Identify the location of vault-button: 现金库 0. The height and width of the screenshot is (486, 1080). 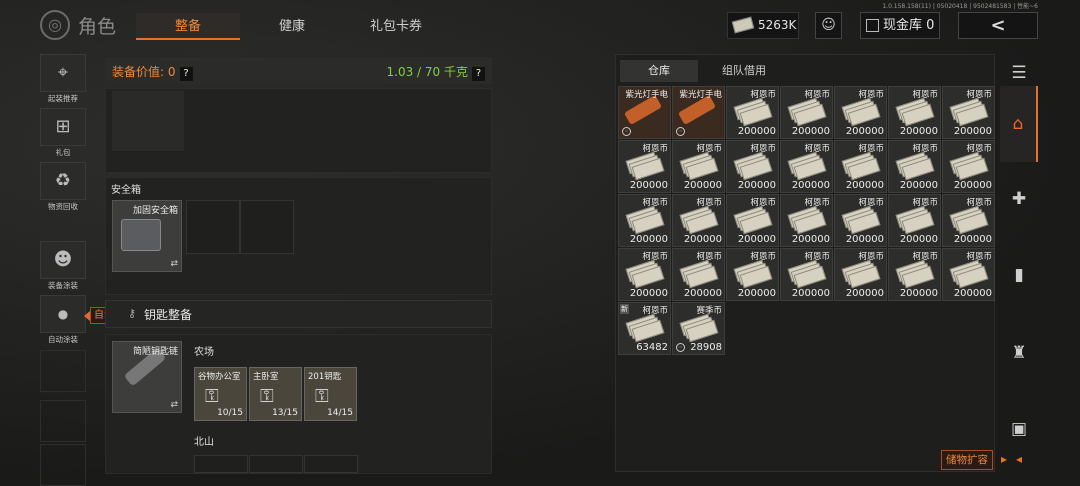
(900, 25).